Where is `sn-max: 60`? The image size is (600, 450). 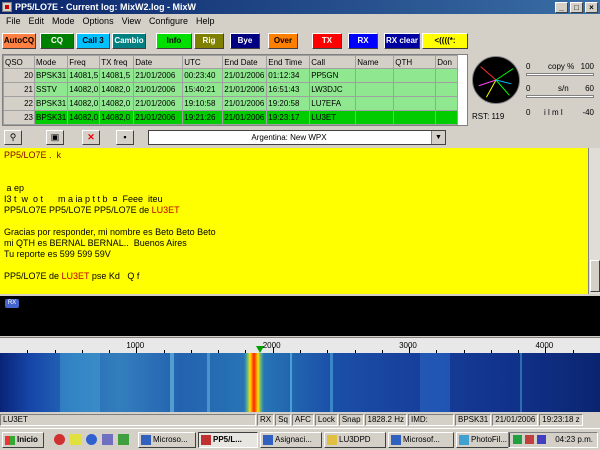 sn-max: 60 is located at coordinates (589, 88).